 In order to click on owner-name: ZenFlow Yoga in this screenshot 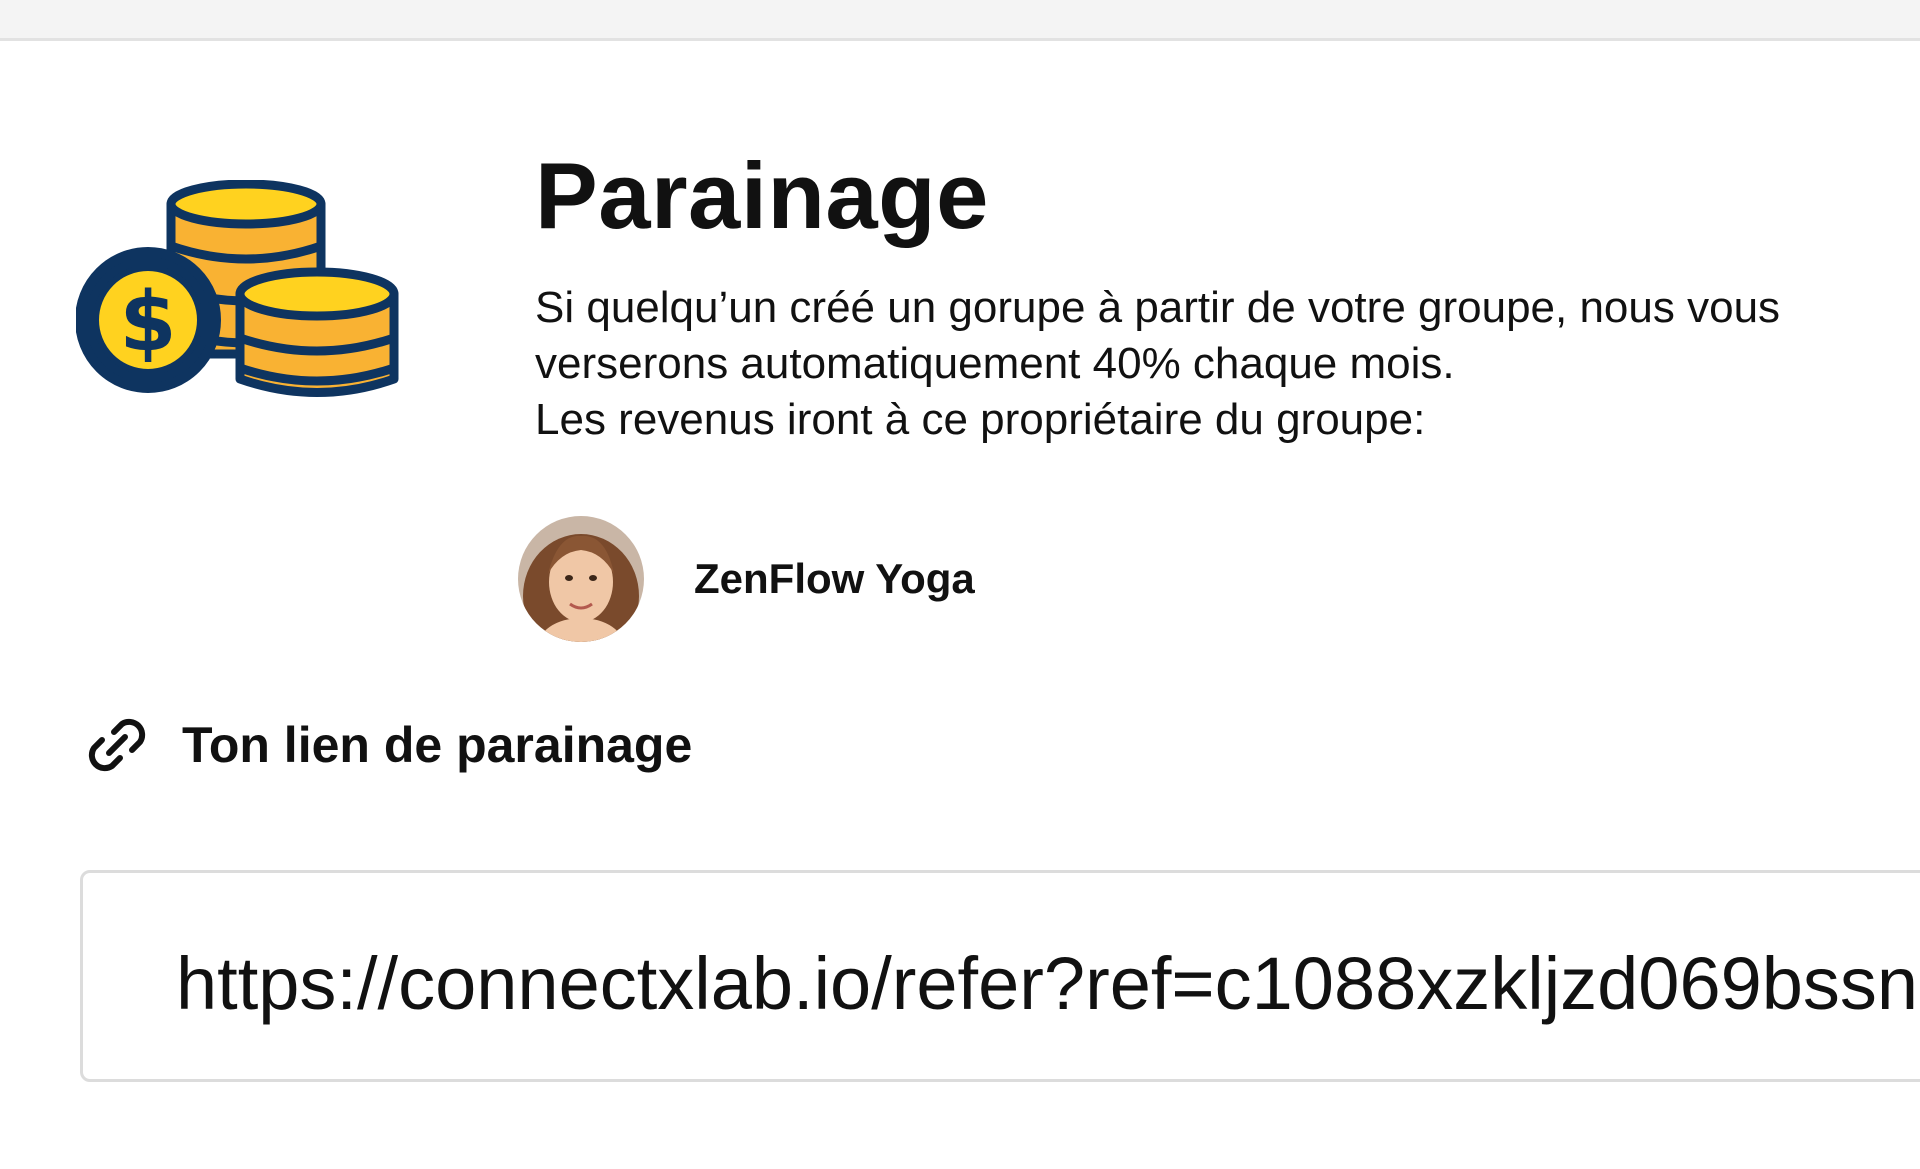, I will do `click(834, 578)`.